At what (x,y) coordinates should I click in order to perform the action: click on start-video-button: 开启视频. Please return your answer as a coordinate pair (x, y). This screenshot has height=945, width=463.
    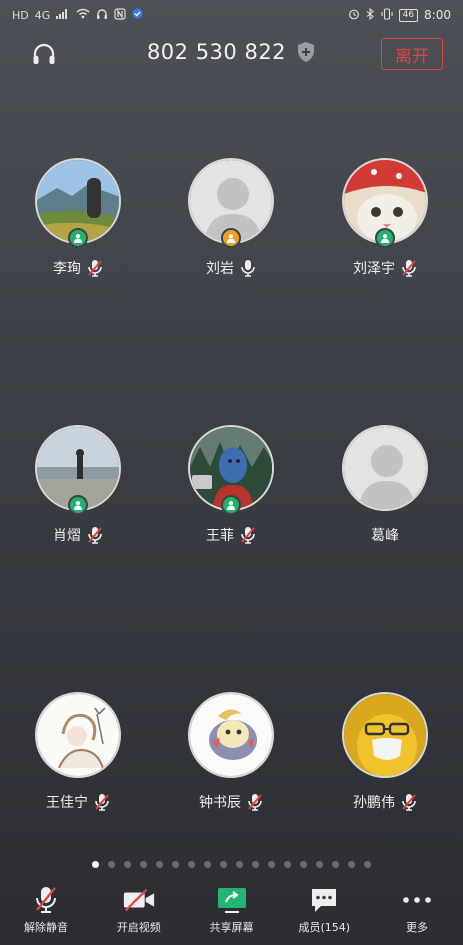
    Looking at the image, I should click on (139, 914).